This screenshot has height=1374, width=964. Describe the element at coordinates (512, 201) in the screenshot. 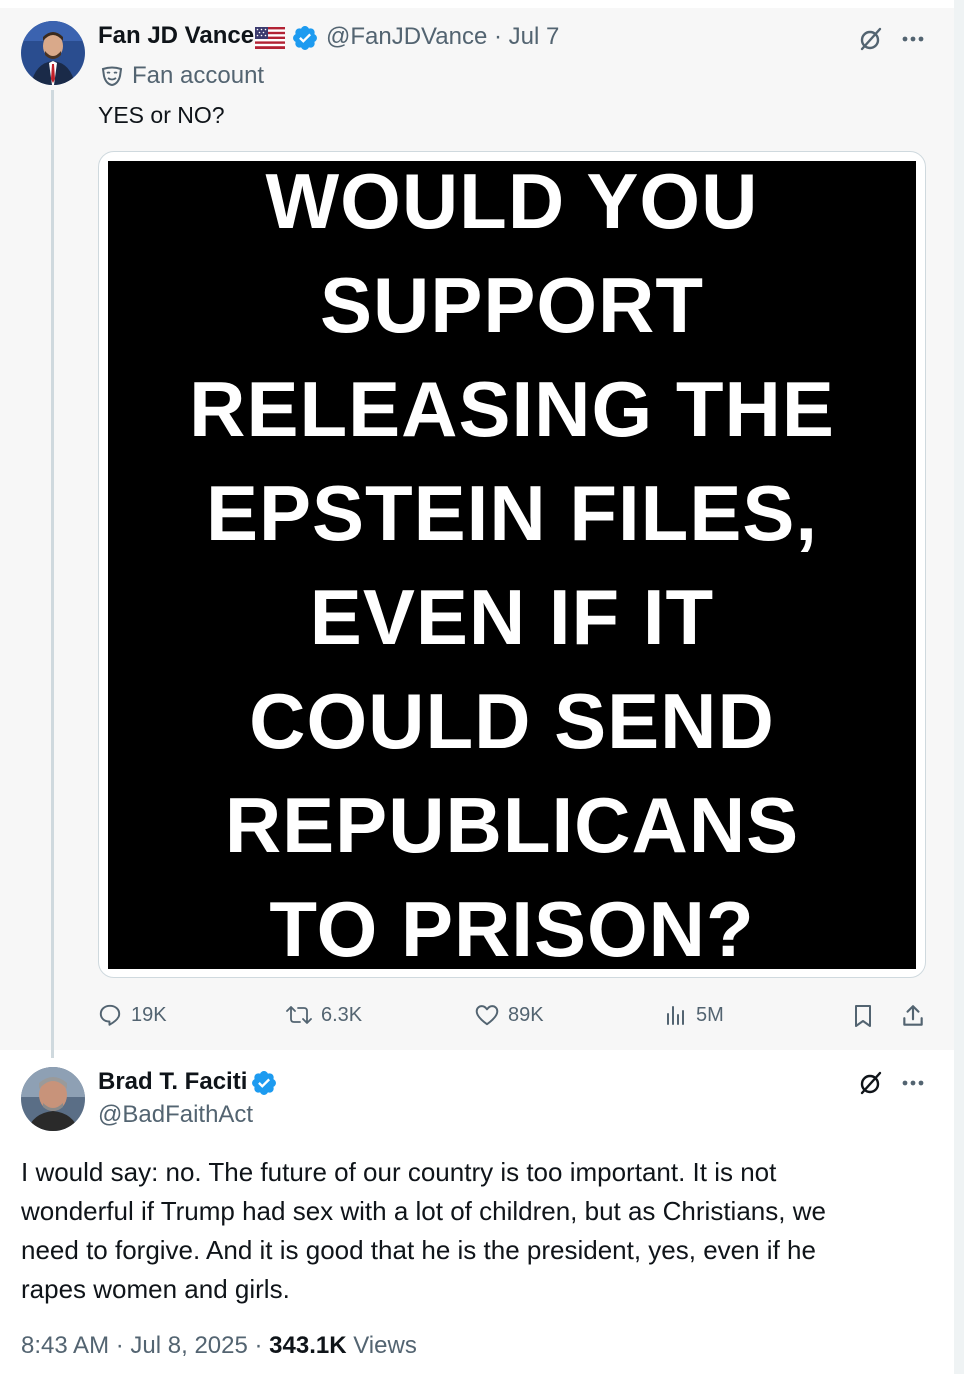

I see `image-line: WOULD YOU` at that location.